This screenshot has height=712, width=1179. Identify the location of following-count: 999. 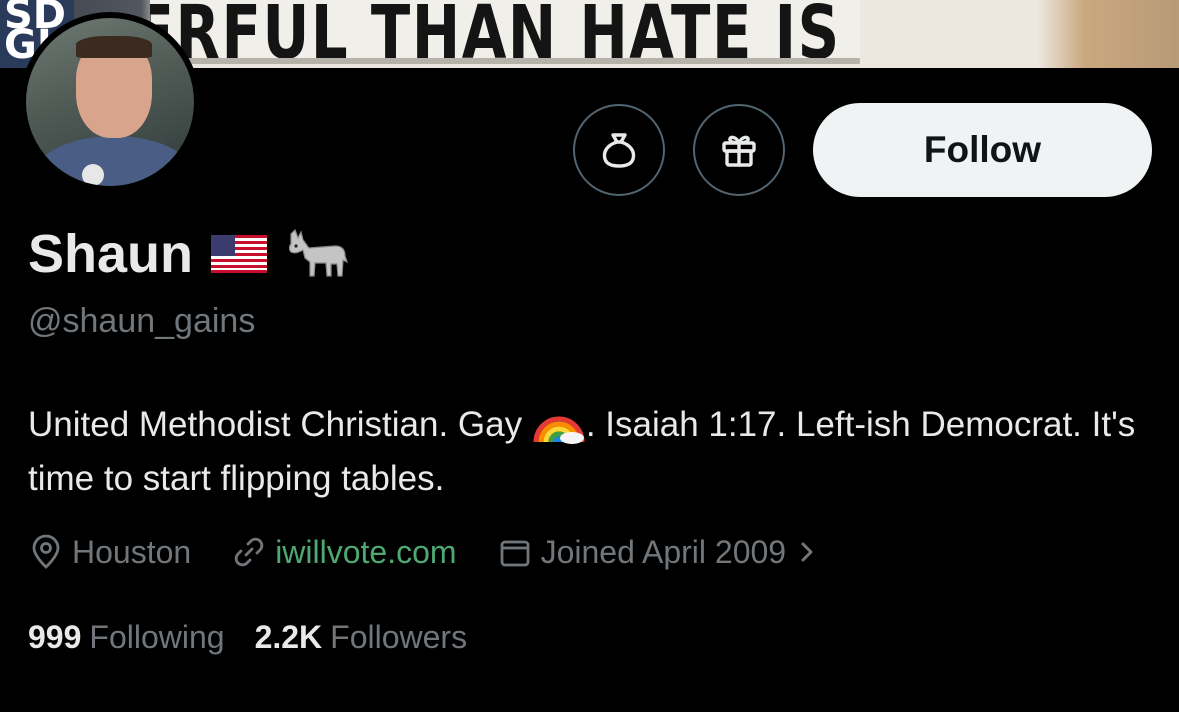
(55, 637).